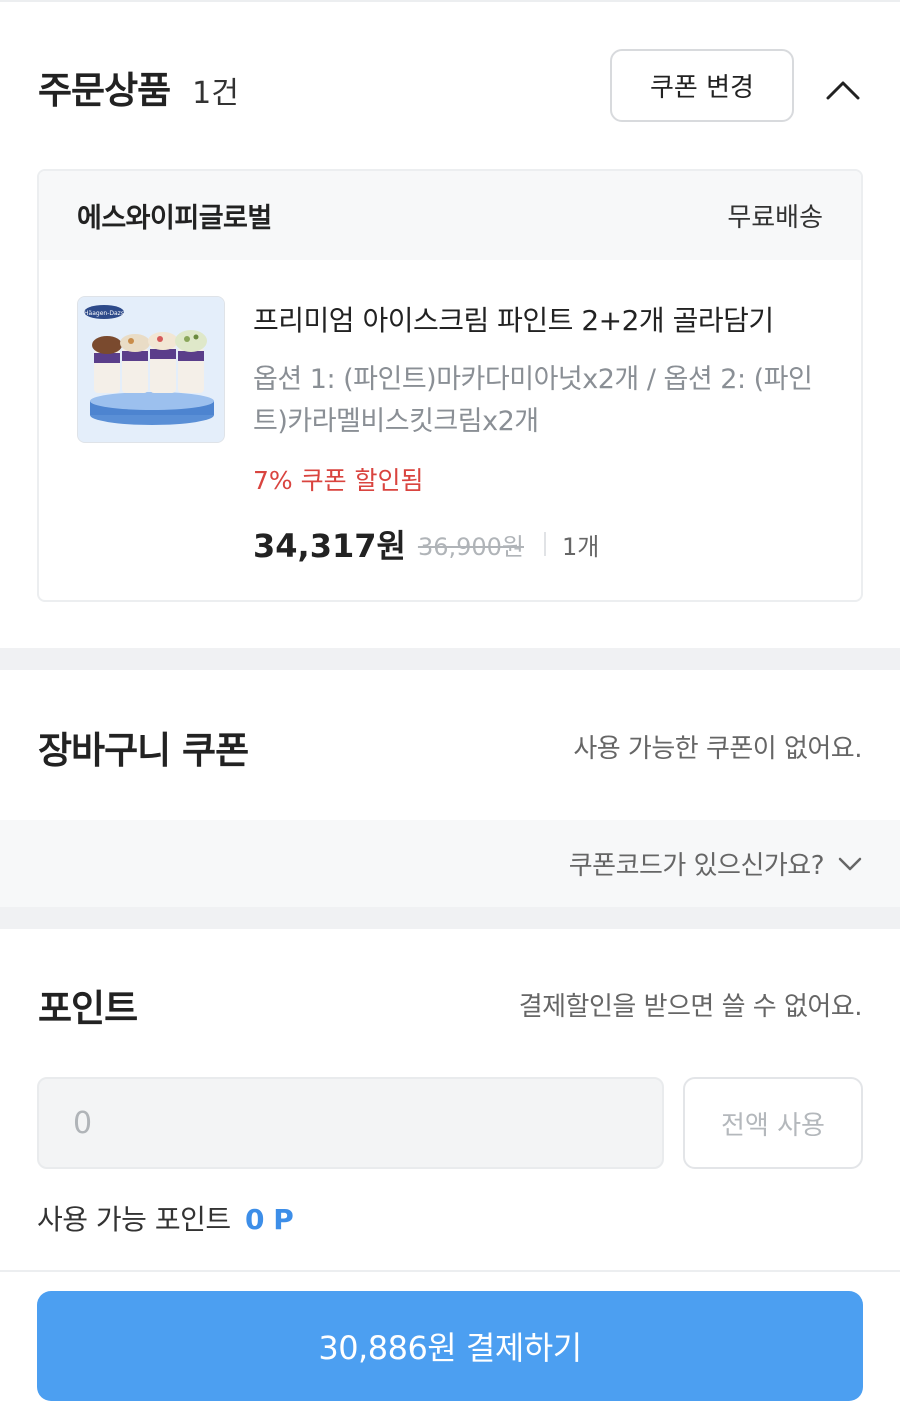  I want to click on coupon-discount-text: 7% 쿠폰 할인됨, so click(338, 480).